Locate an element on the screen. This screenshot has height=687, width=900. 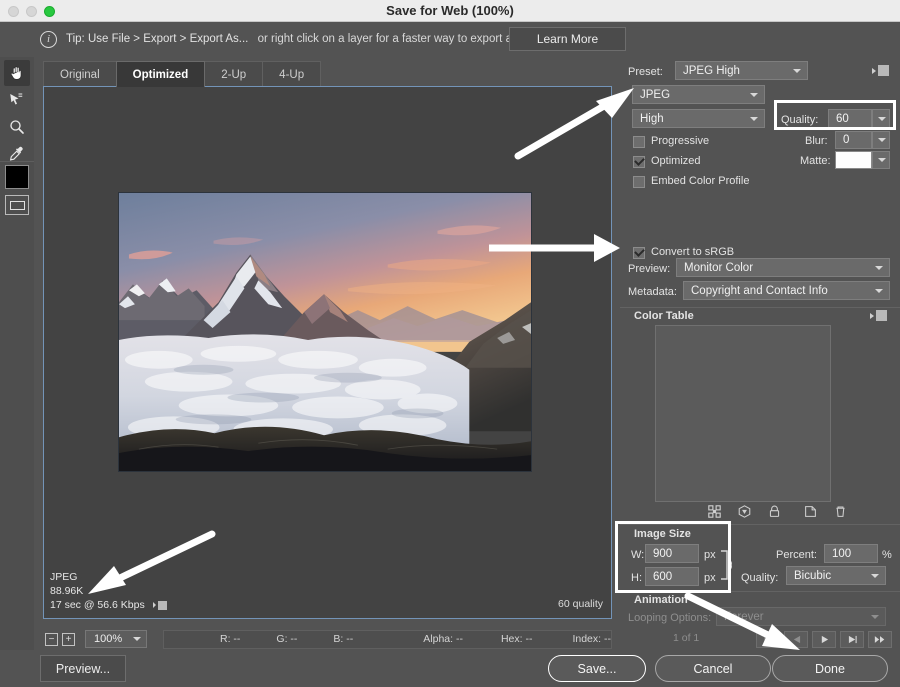
blur-stepper-dropdown is located at coordinates (881, 140).